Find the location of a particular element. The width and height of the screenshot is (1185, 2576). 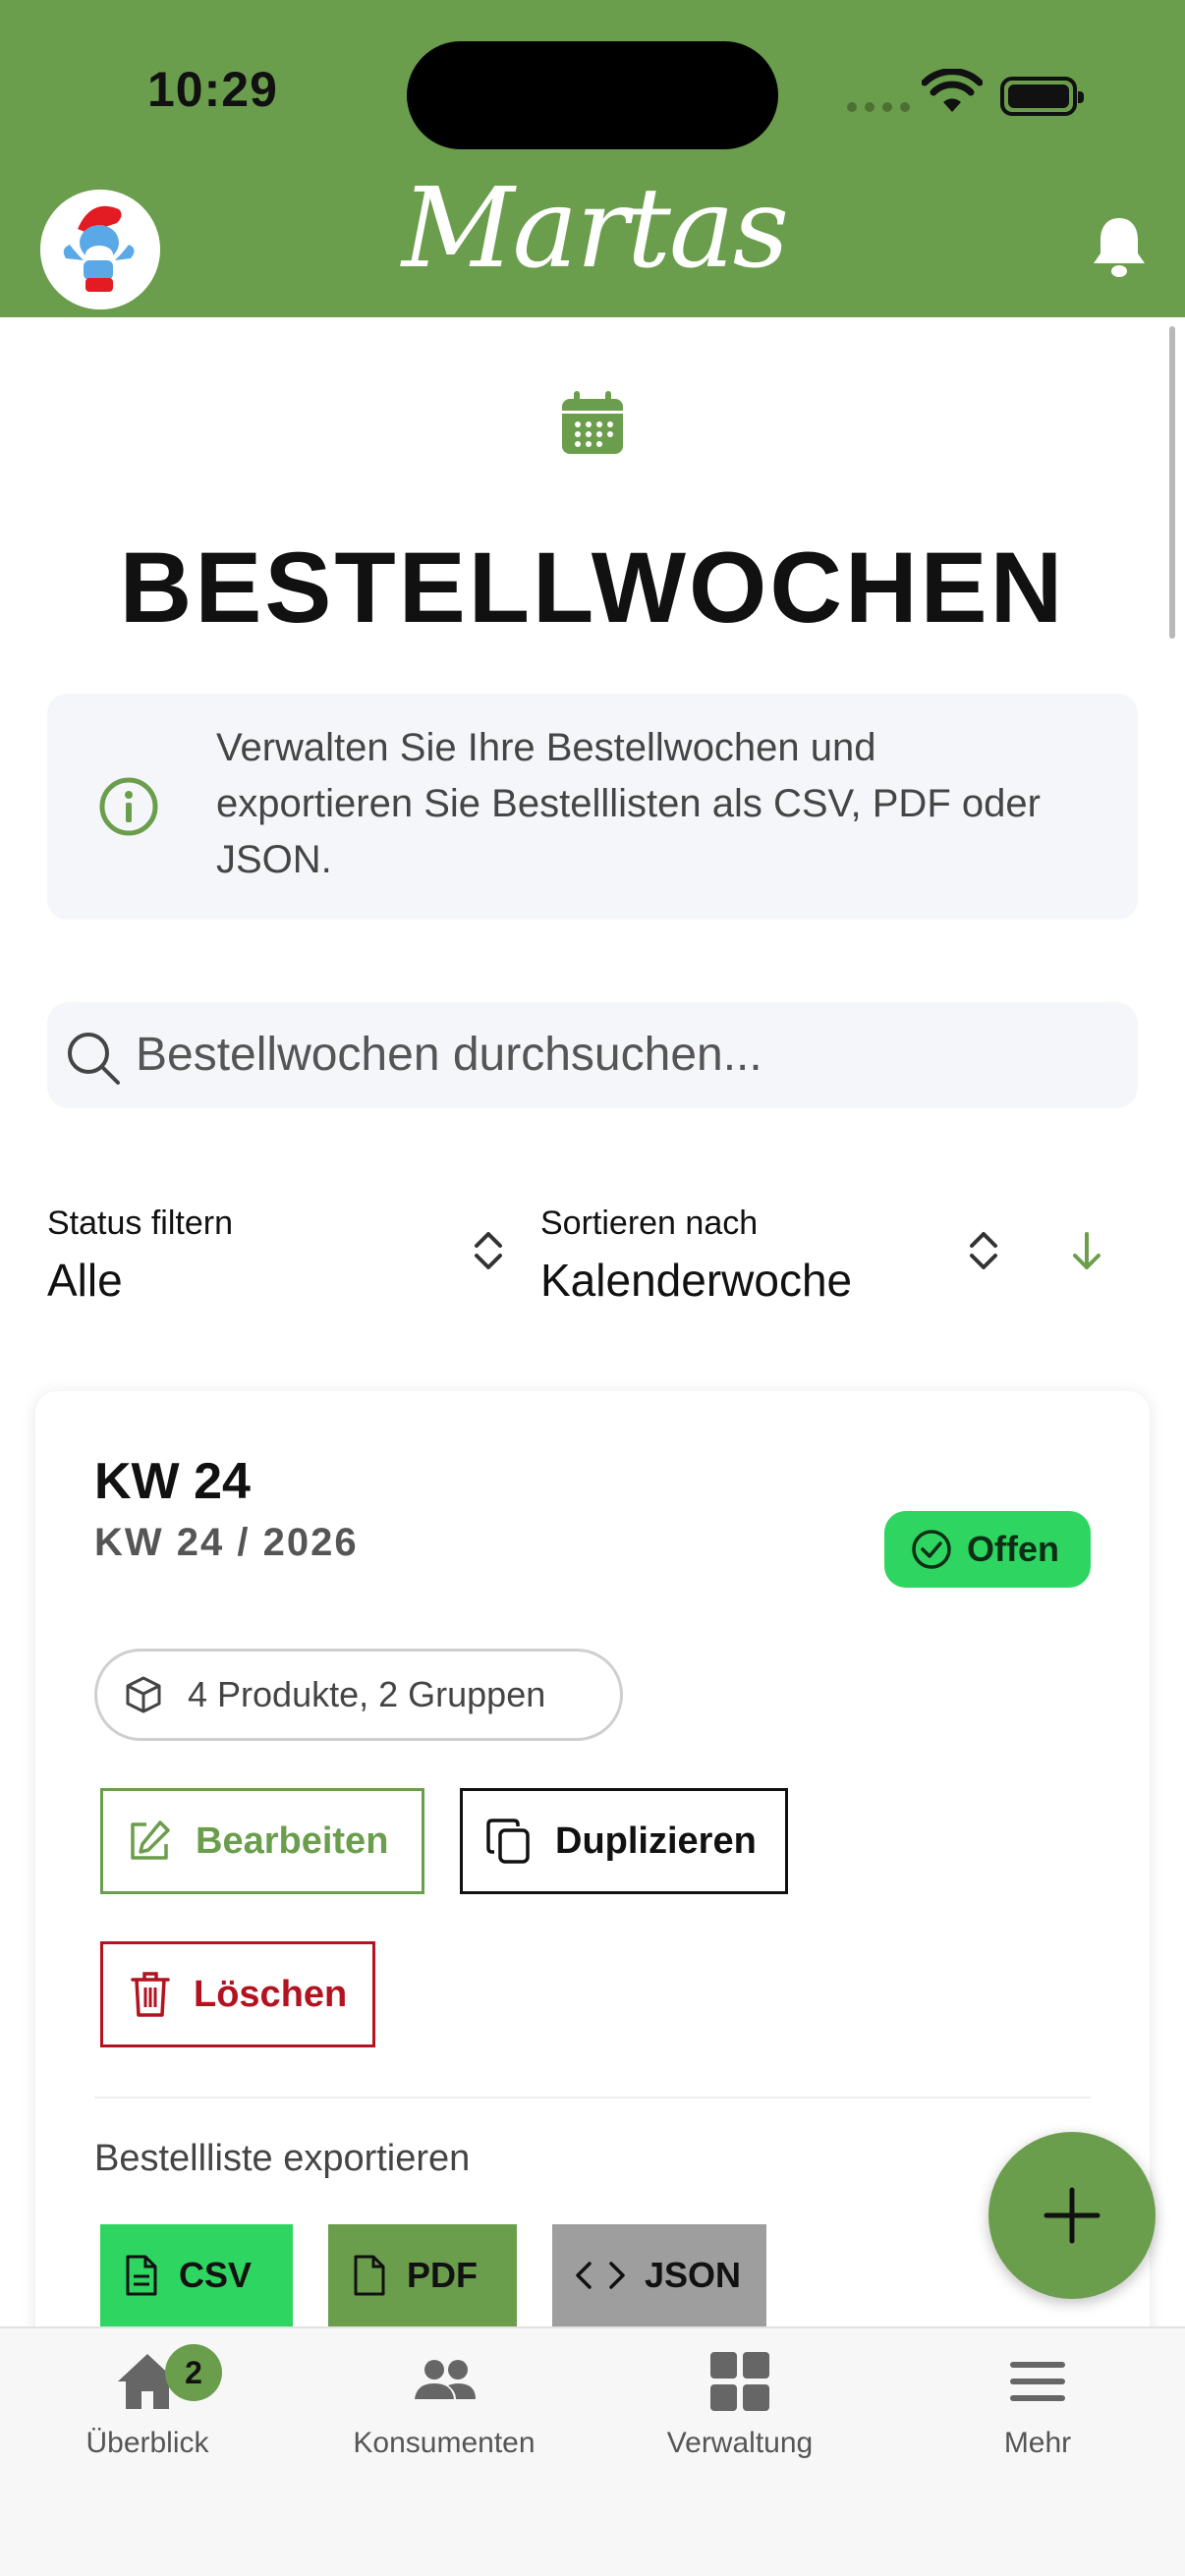

status-filter-label: Status filtern is located at coordinates (140, 1223).